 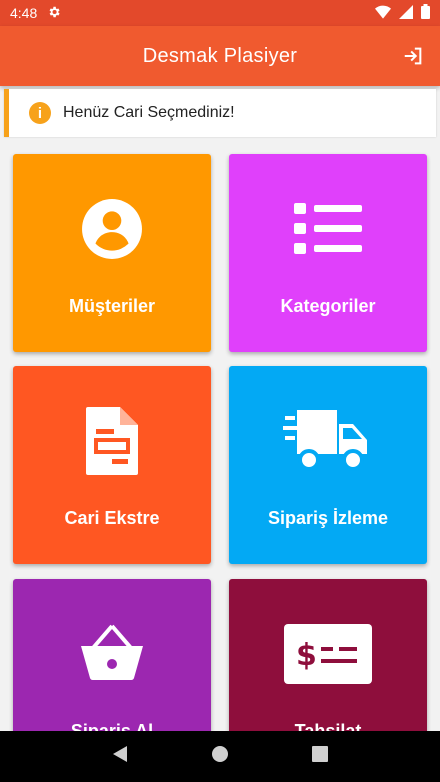 I want to click on money-bill-icon: $, so click(x=328, y=654).